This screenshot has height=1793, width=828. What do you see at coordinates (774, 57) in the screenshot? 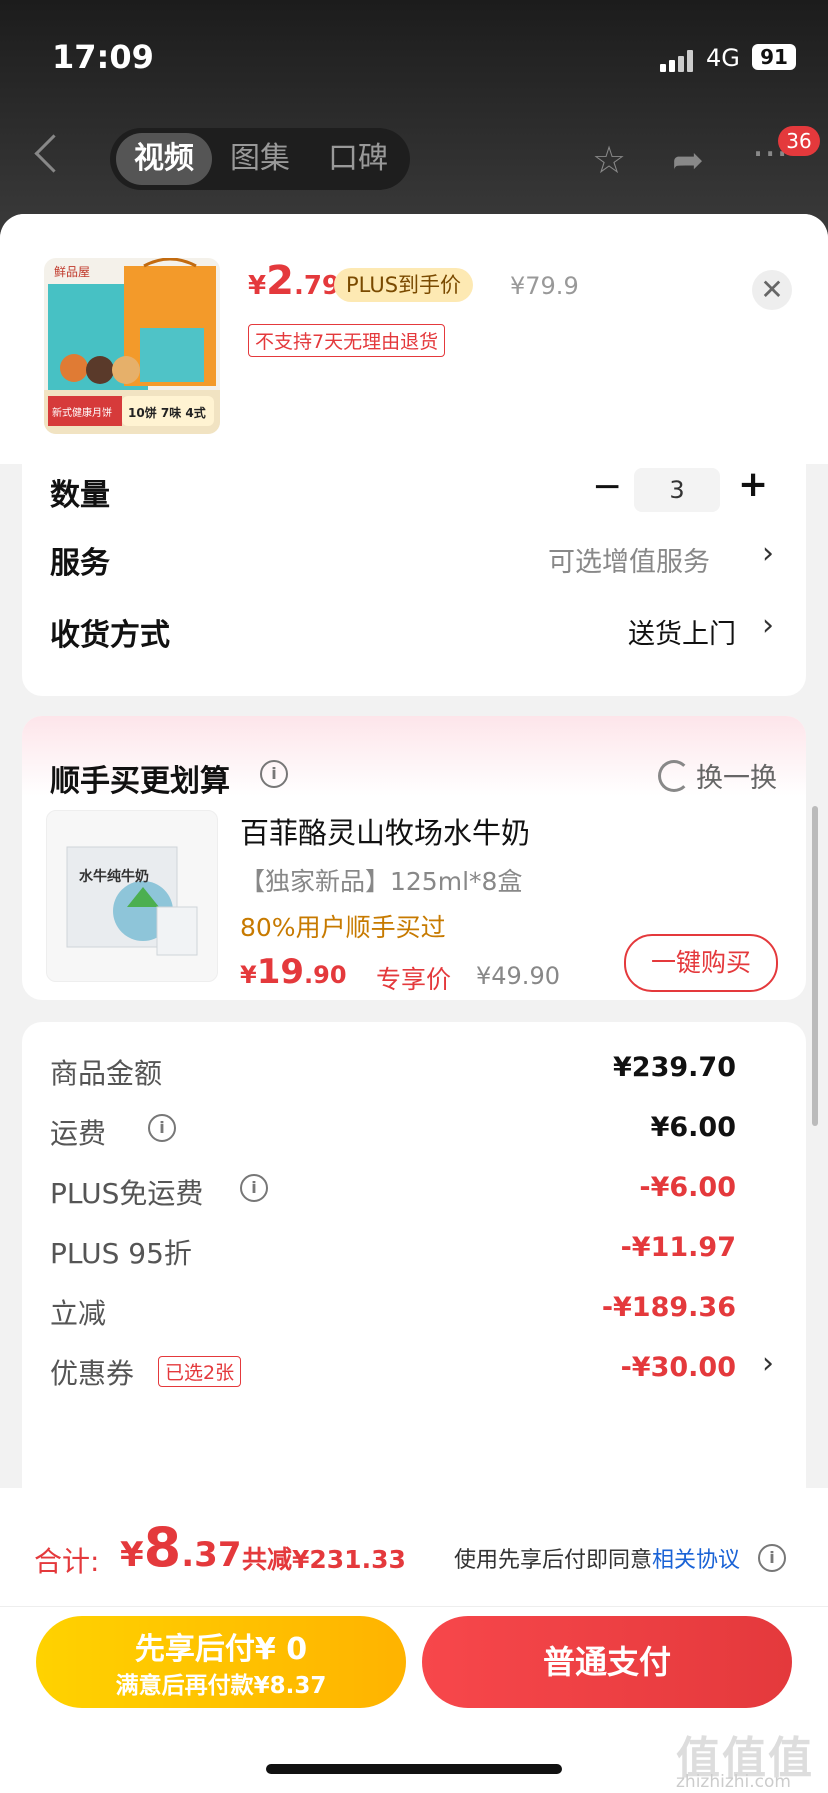
I see `battery-icon: 91` at bounding box center [774, 57].